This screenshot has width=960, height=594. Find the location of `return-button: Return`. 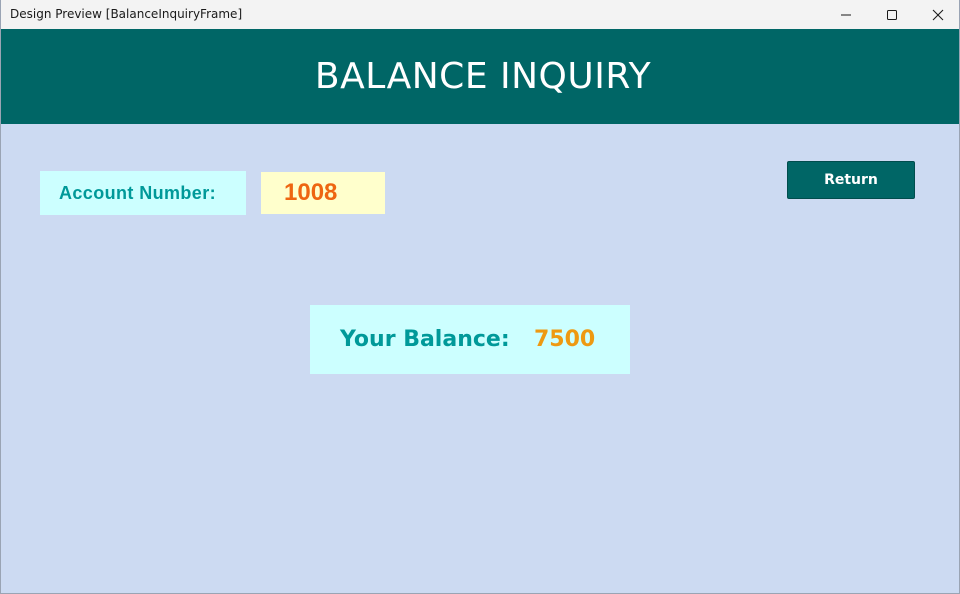

return-button: Return is located at coordinates (851, 180).